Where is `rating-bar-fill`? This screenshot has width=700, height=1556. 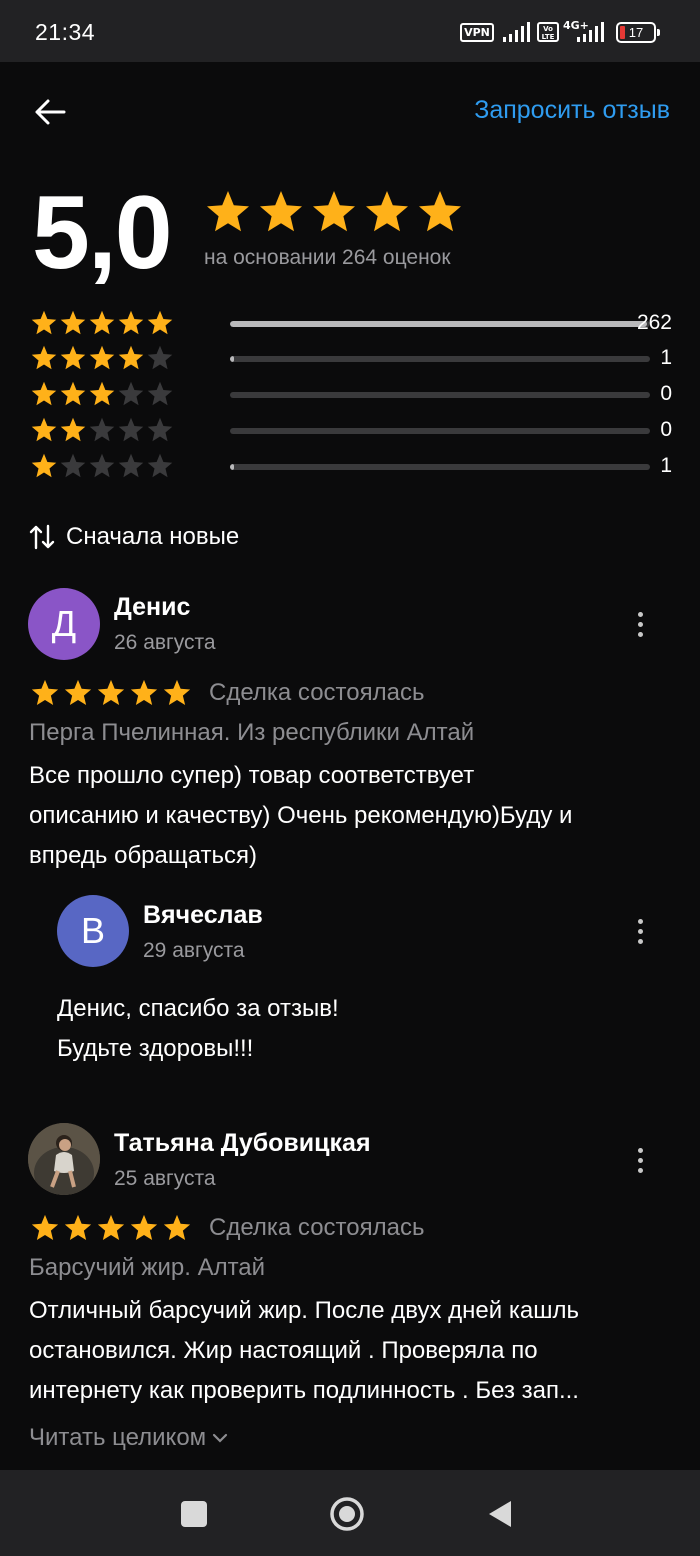 rating-bar-fill is located at coordinates (232, 359).